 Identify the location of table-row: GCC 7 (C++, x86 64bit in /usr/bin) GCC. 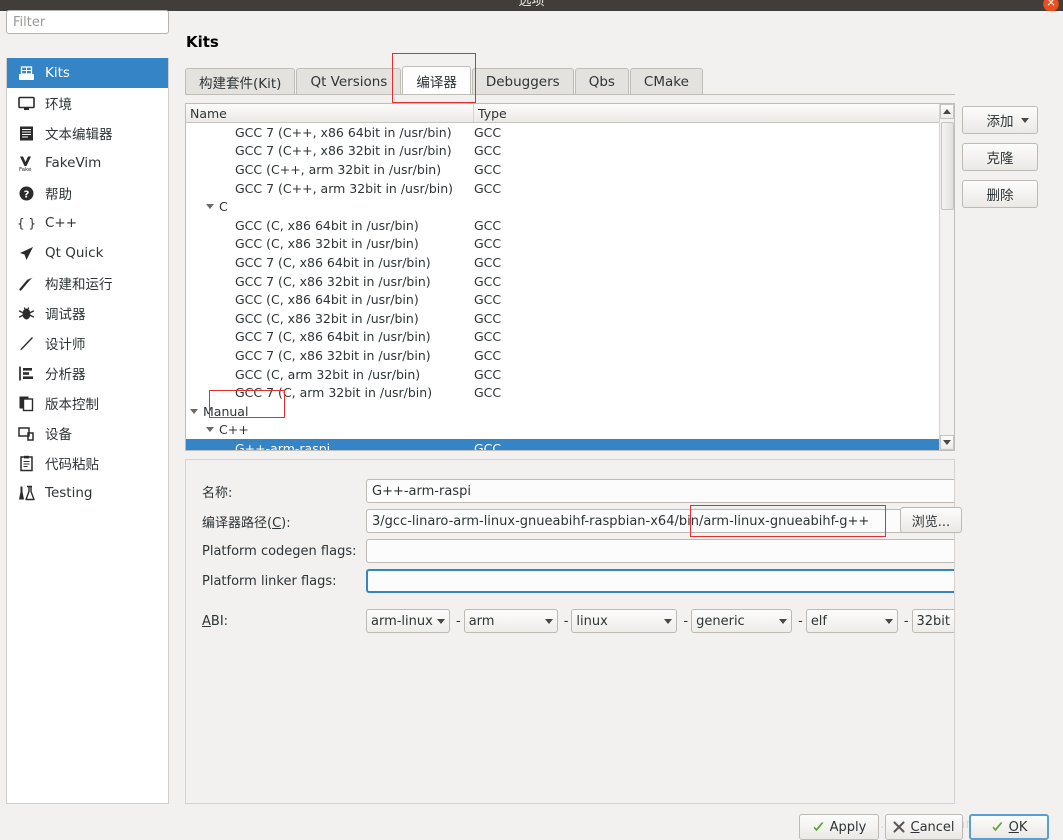
(570, 132).